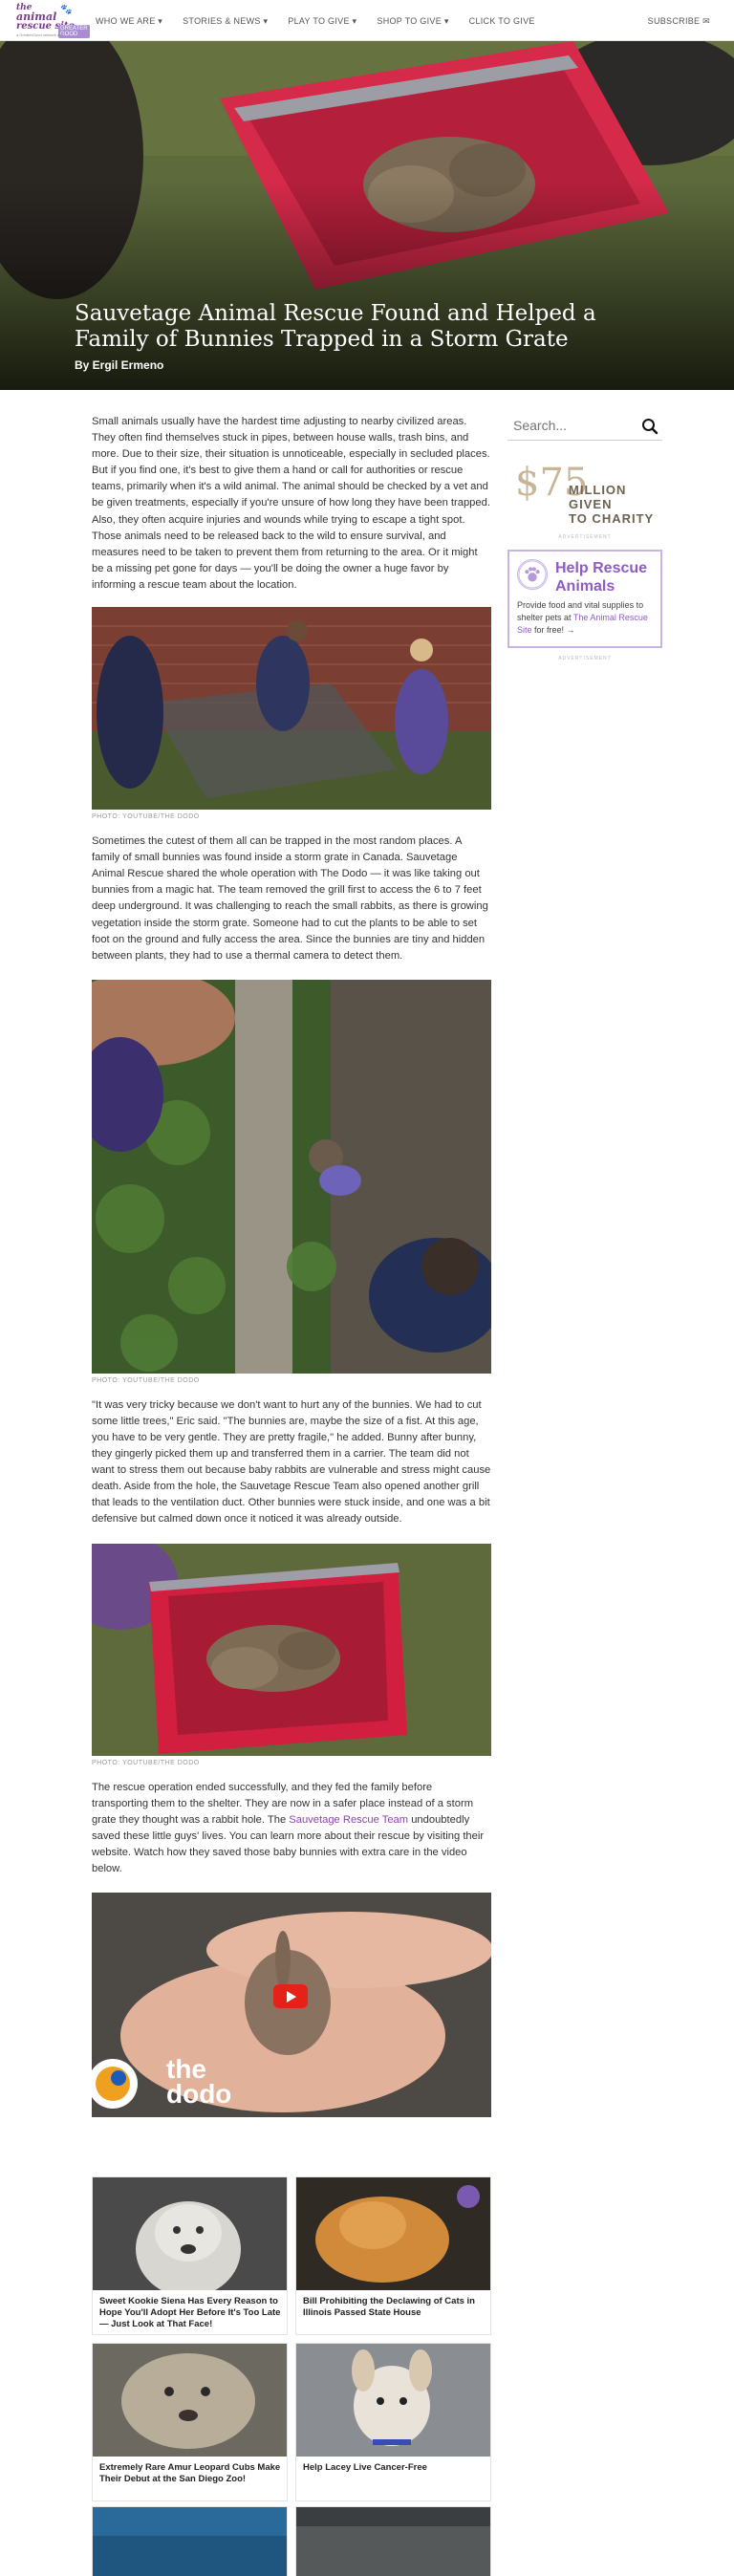 The image size is (734, 2576). What do you see at coordinates (412, 21) in the screenshot?
I see `nav-item-shop-to-give: SHOP TO GIVE ▾` at bounding box center [412, 21].